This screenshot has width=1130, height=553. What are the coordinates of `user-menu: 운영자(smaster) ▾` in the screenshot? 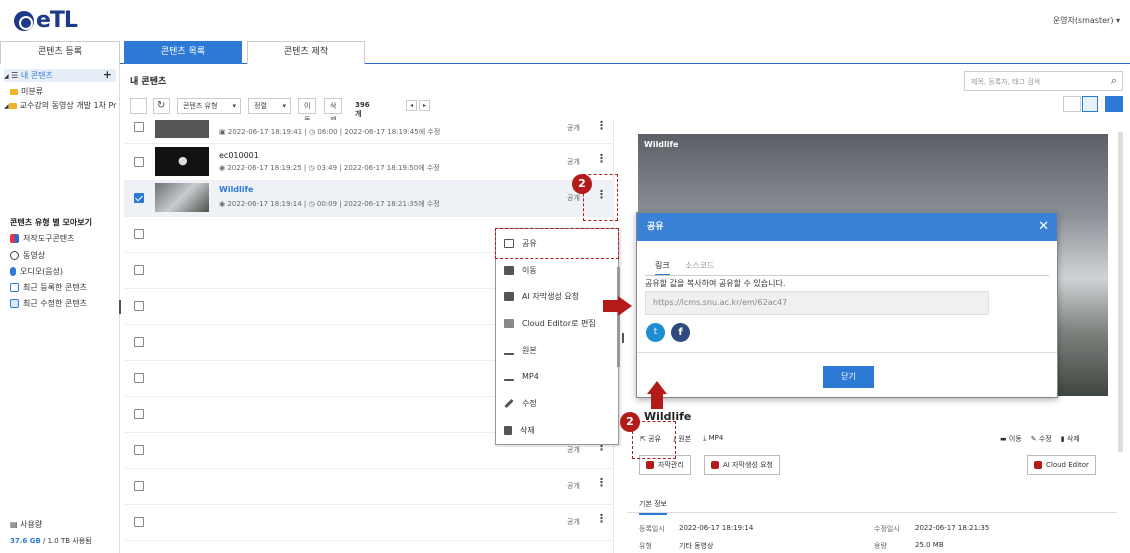 It's located at (1086, 20).